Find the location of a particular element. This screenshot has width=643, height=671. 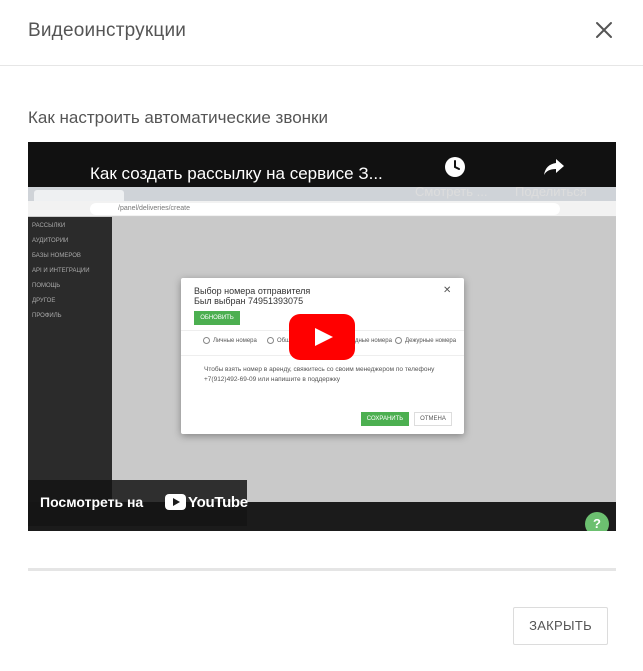

share-icon is located at coordinates (554, 167).